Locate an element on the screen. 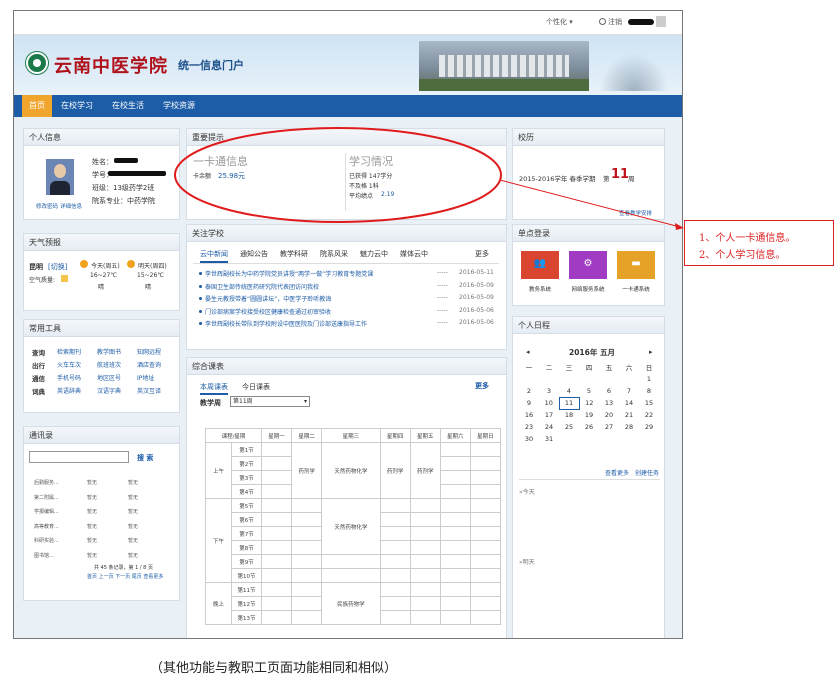 The width and height of the screenshot is (839, 686). next-month-button: ▸ is located at coordinates (651, 352).